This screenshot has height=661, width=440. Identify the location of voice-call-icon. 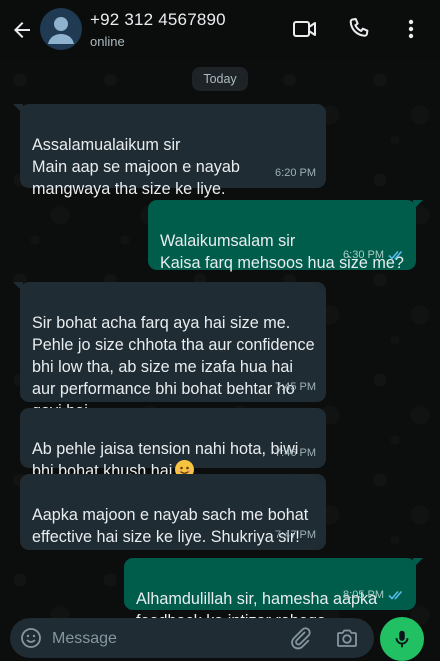
(359, 29).